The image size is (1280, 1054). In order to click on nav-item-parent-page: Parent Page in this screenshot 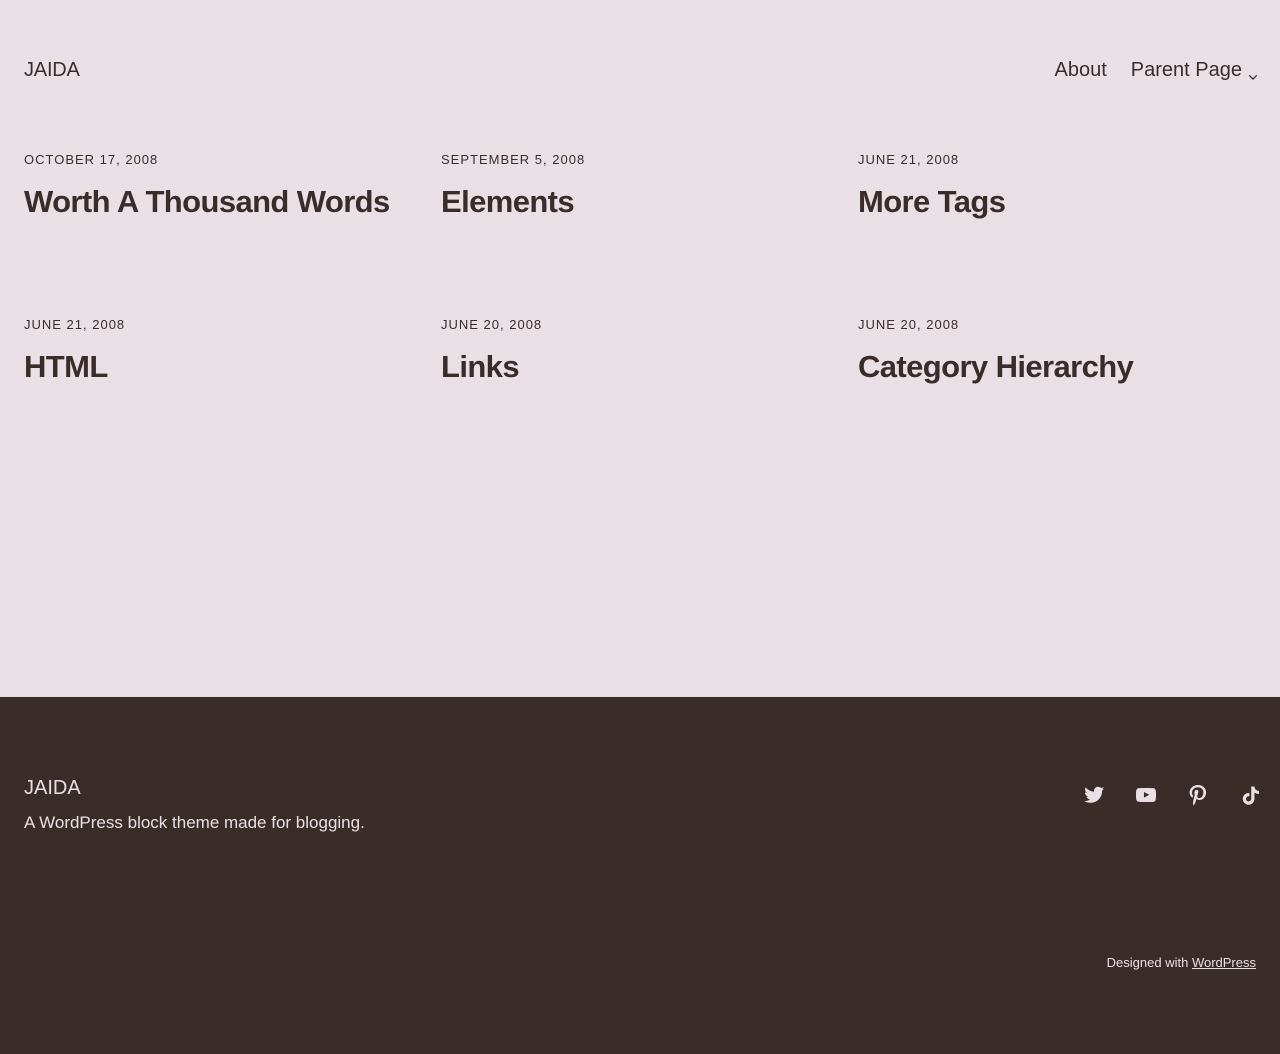, I will do `click(1194, 70)`.